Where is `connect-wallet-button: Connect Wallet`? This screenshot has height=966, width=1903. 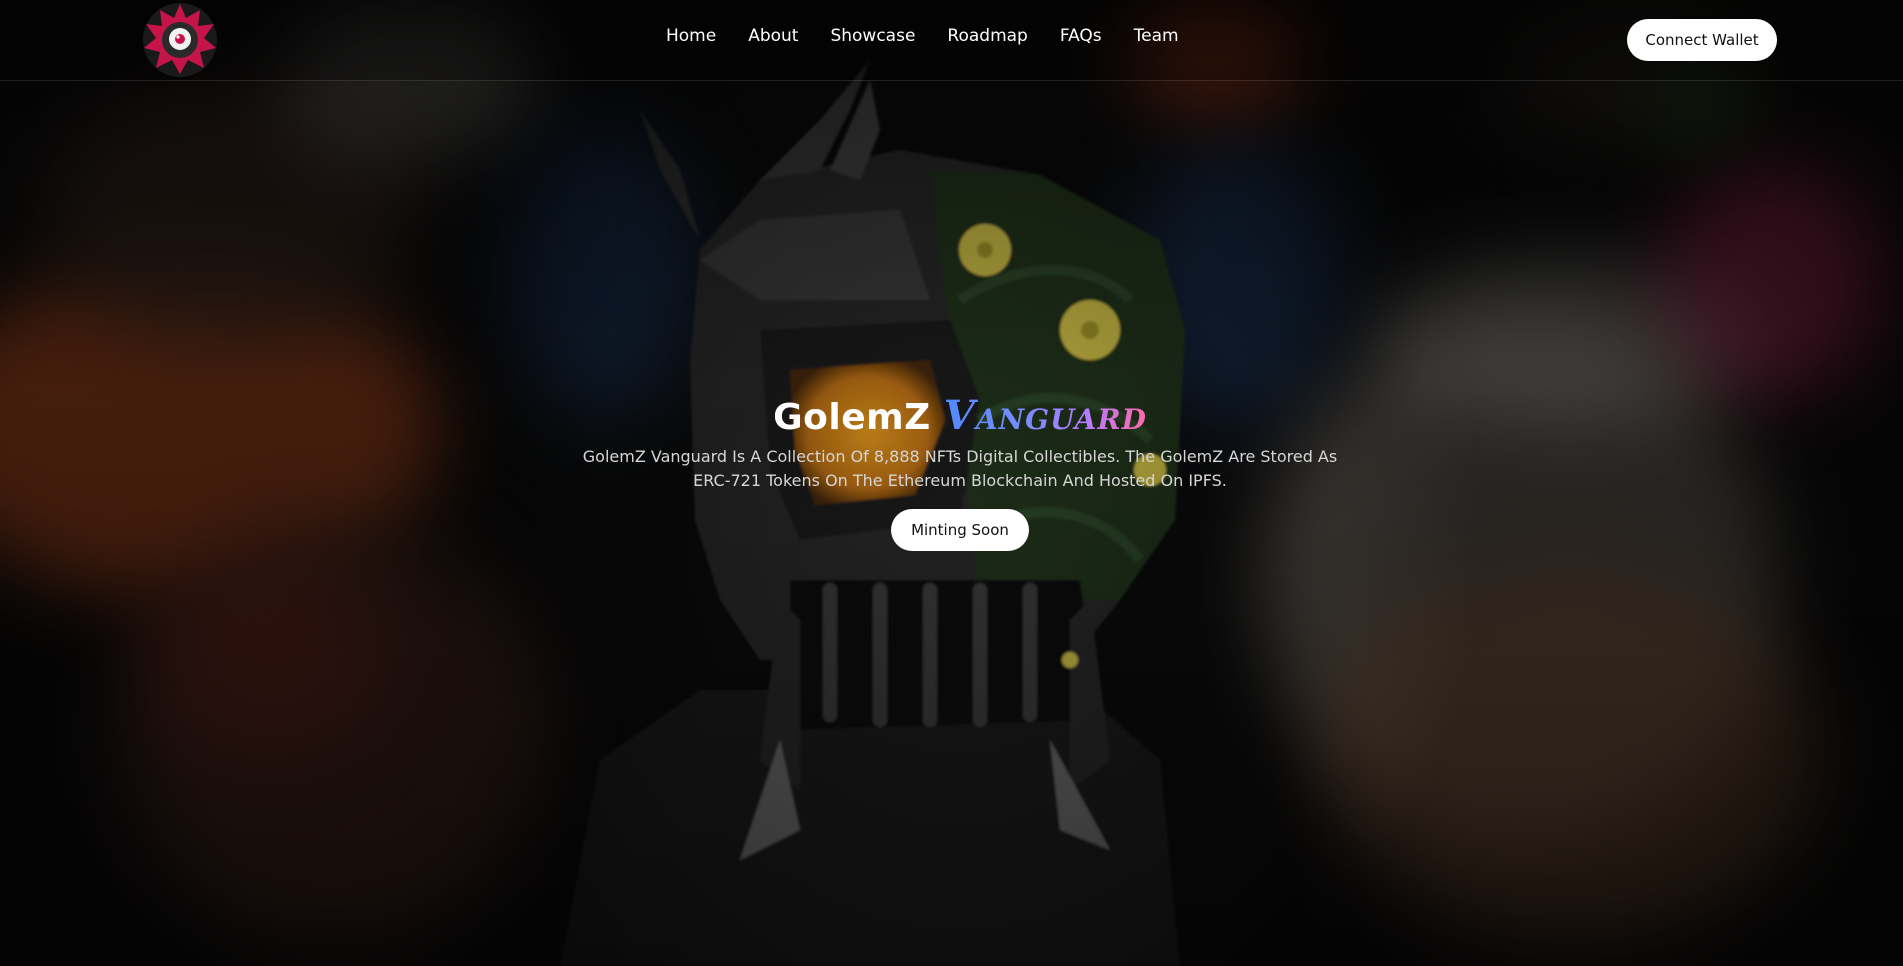
connect-wallet-button: Connect Wallet is located at coordinates (1702, 40).